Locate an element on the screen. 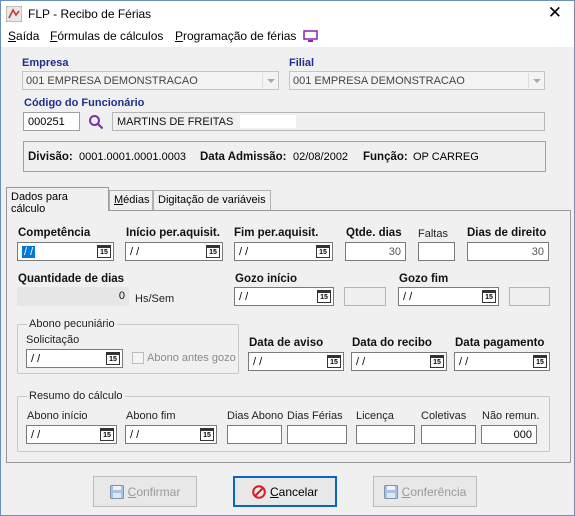  conferencia-button: Conferência is located at coordinates (425, 491).